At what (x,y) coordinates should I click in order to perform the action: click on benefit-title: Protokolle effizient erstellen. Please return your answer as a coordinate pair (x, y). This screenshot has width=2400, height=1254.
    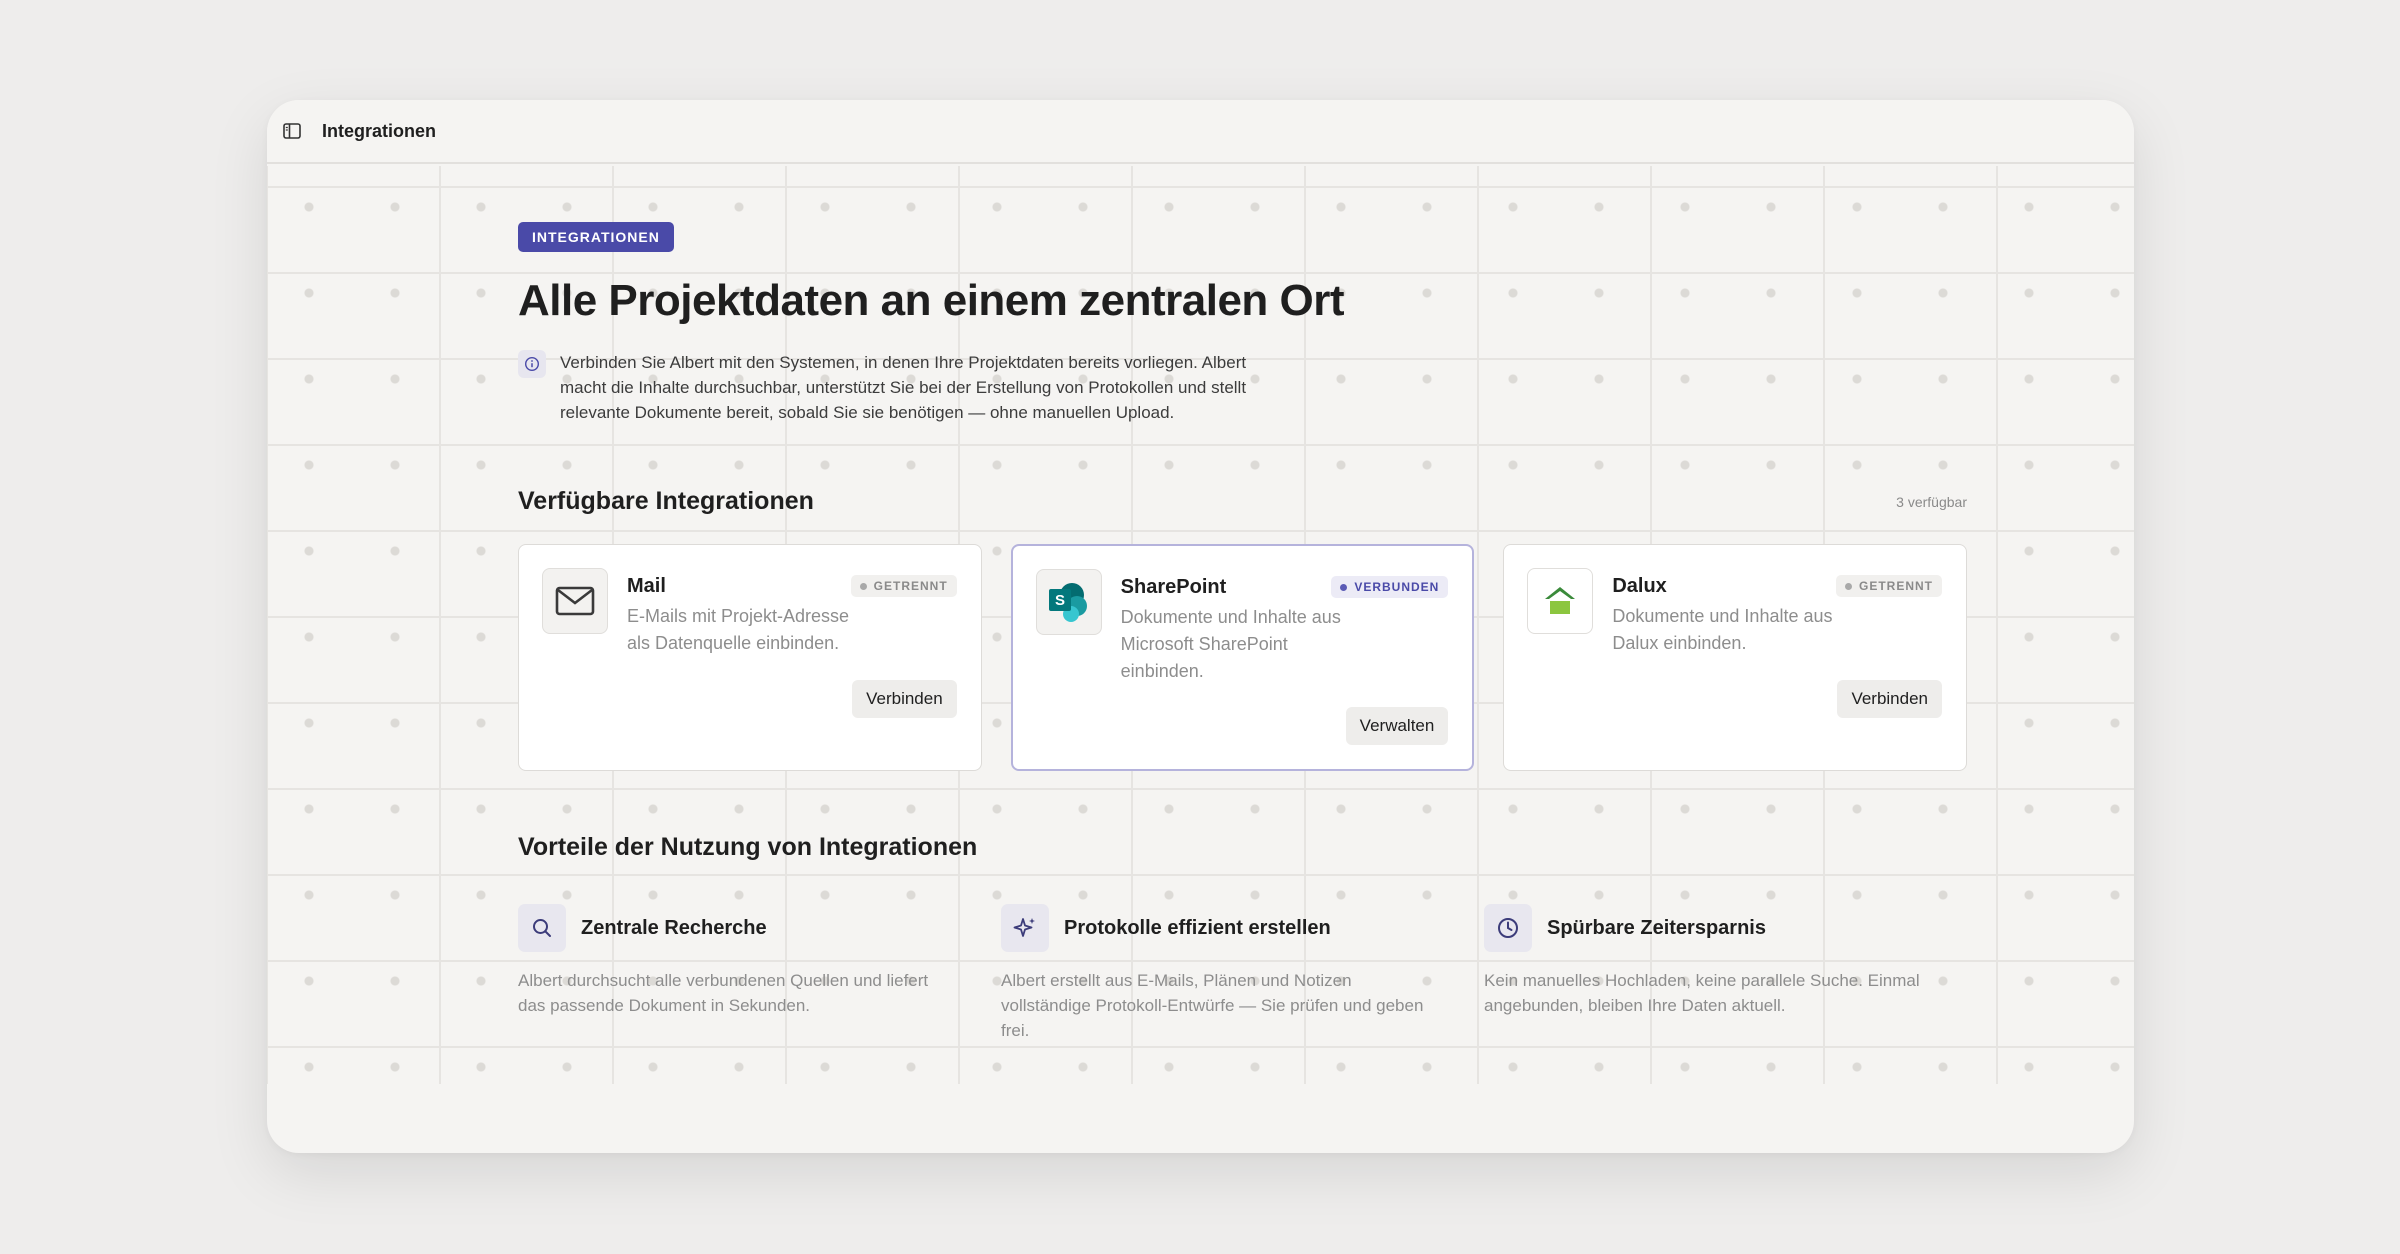
    Looking at the image, I should click on (1197, 927).